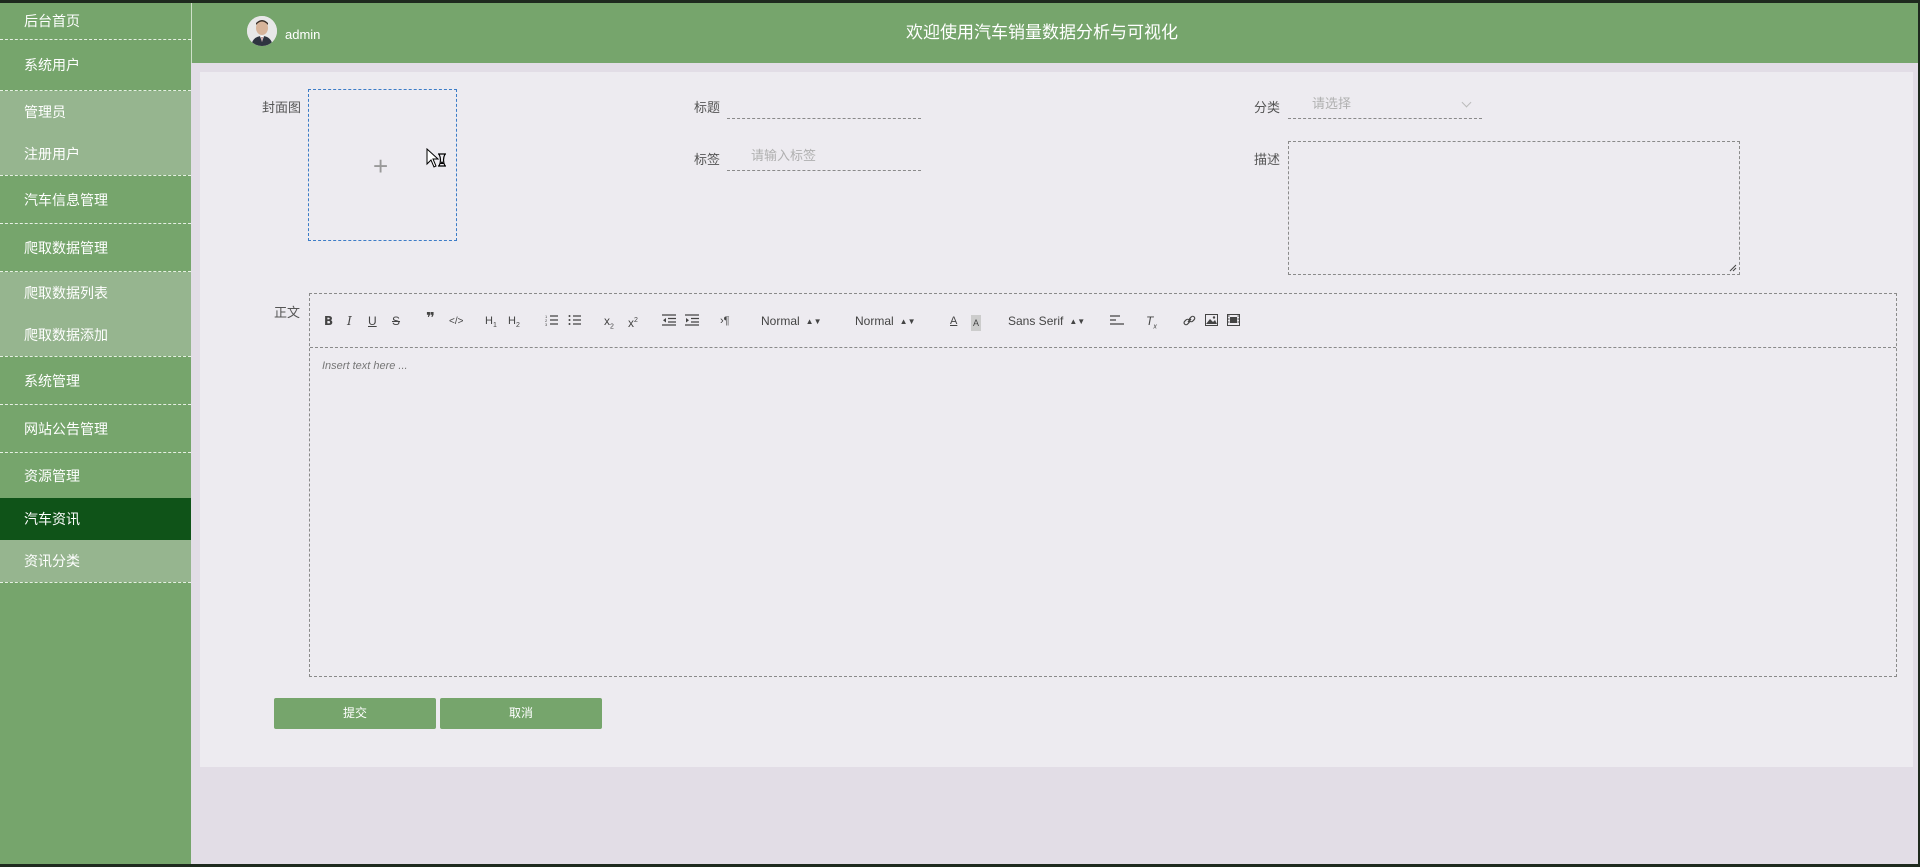 This screenshot has width=1920, height=867. Describe the element at coordinates (396, 321) in the screenshot. I see `strikethrough-icon: S` at that location.